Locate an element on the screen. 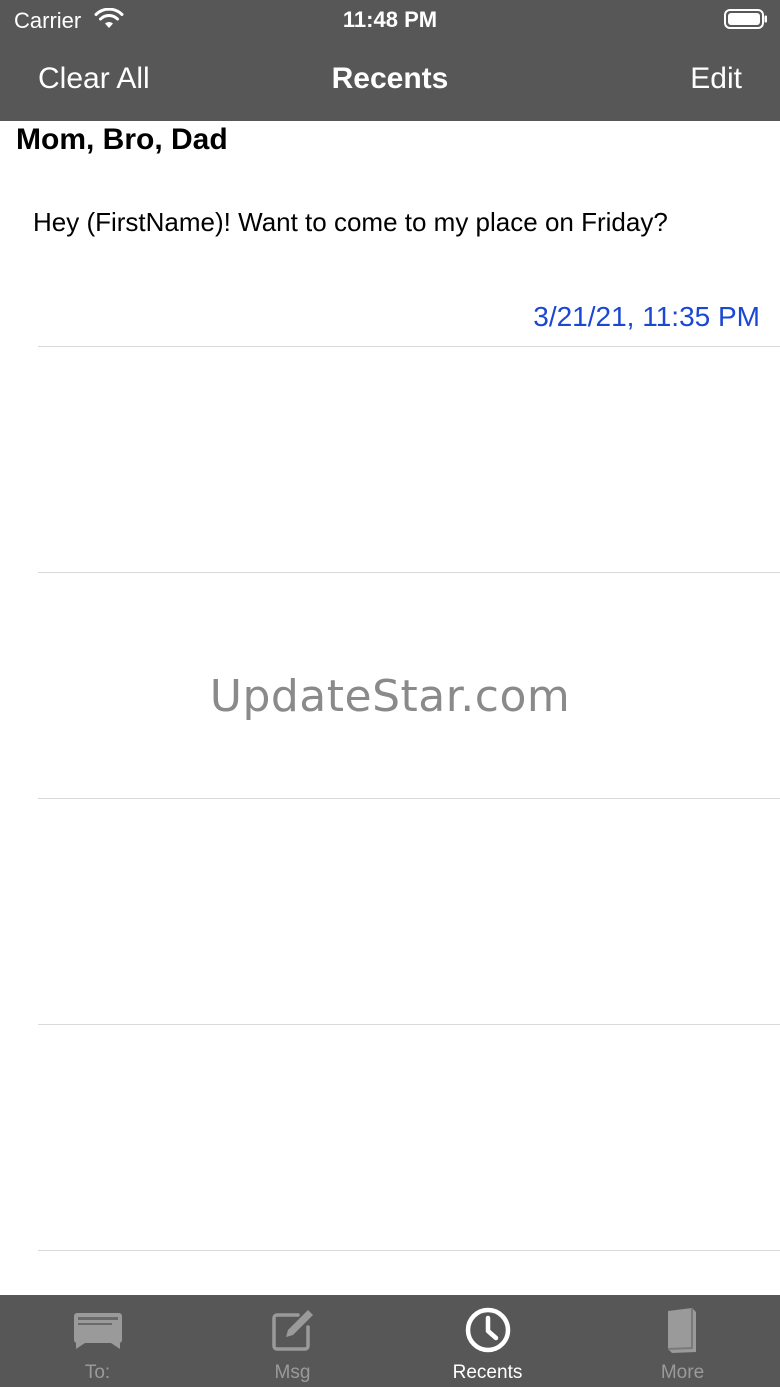 The width and height of the screenshot is (780, 1387). tab-bar: To: Msg Recents More is located at coordinates (390, 1341).